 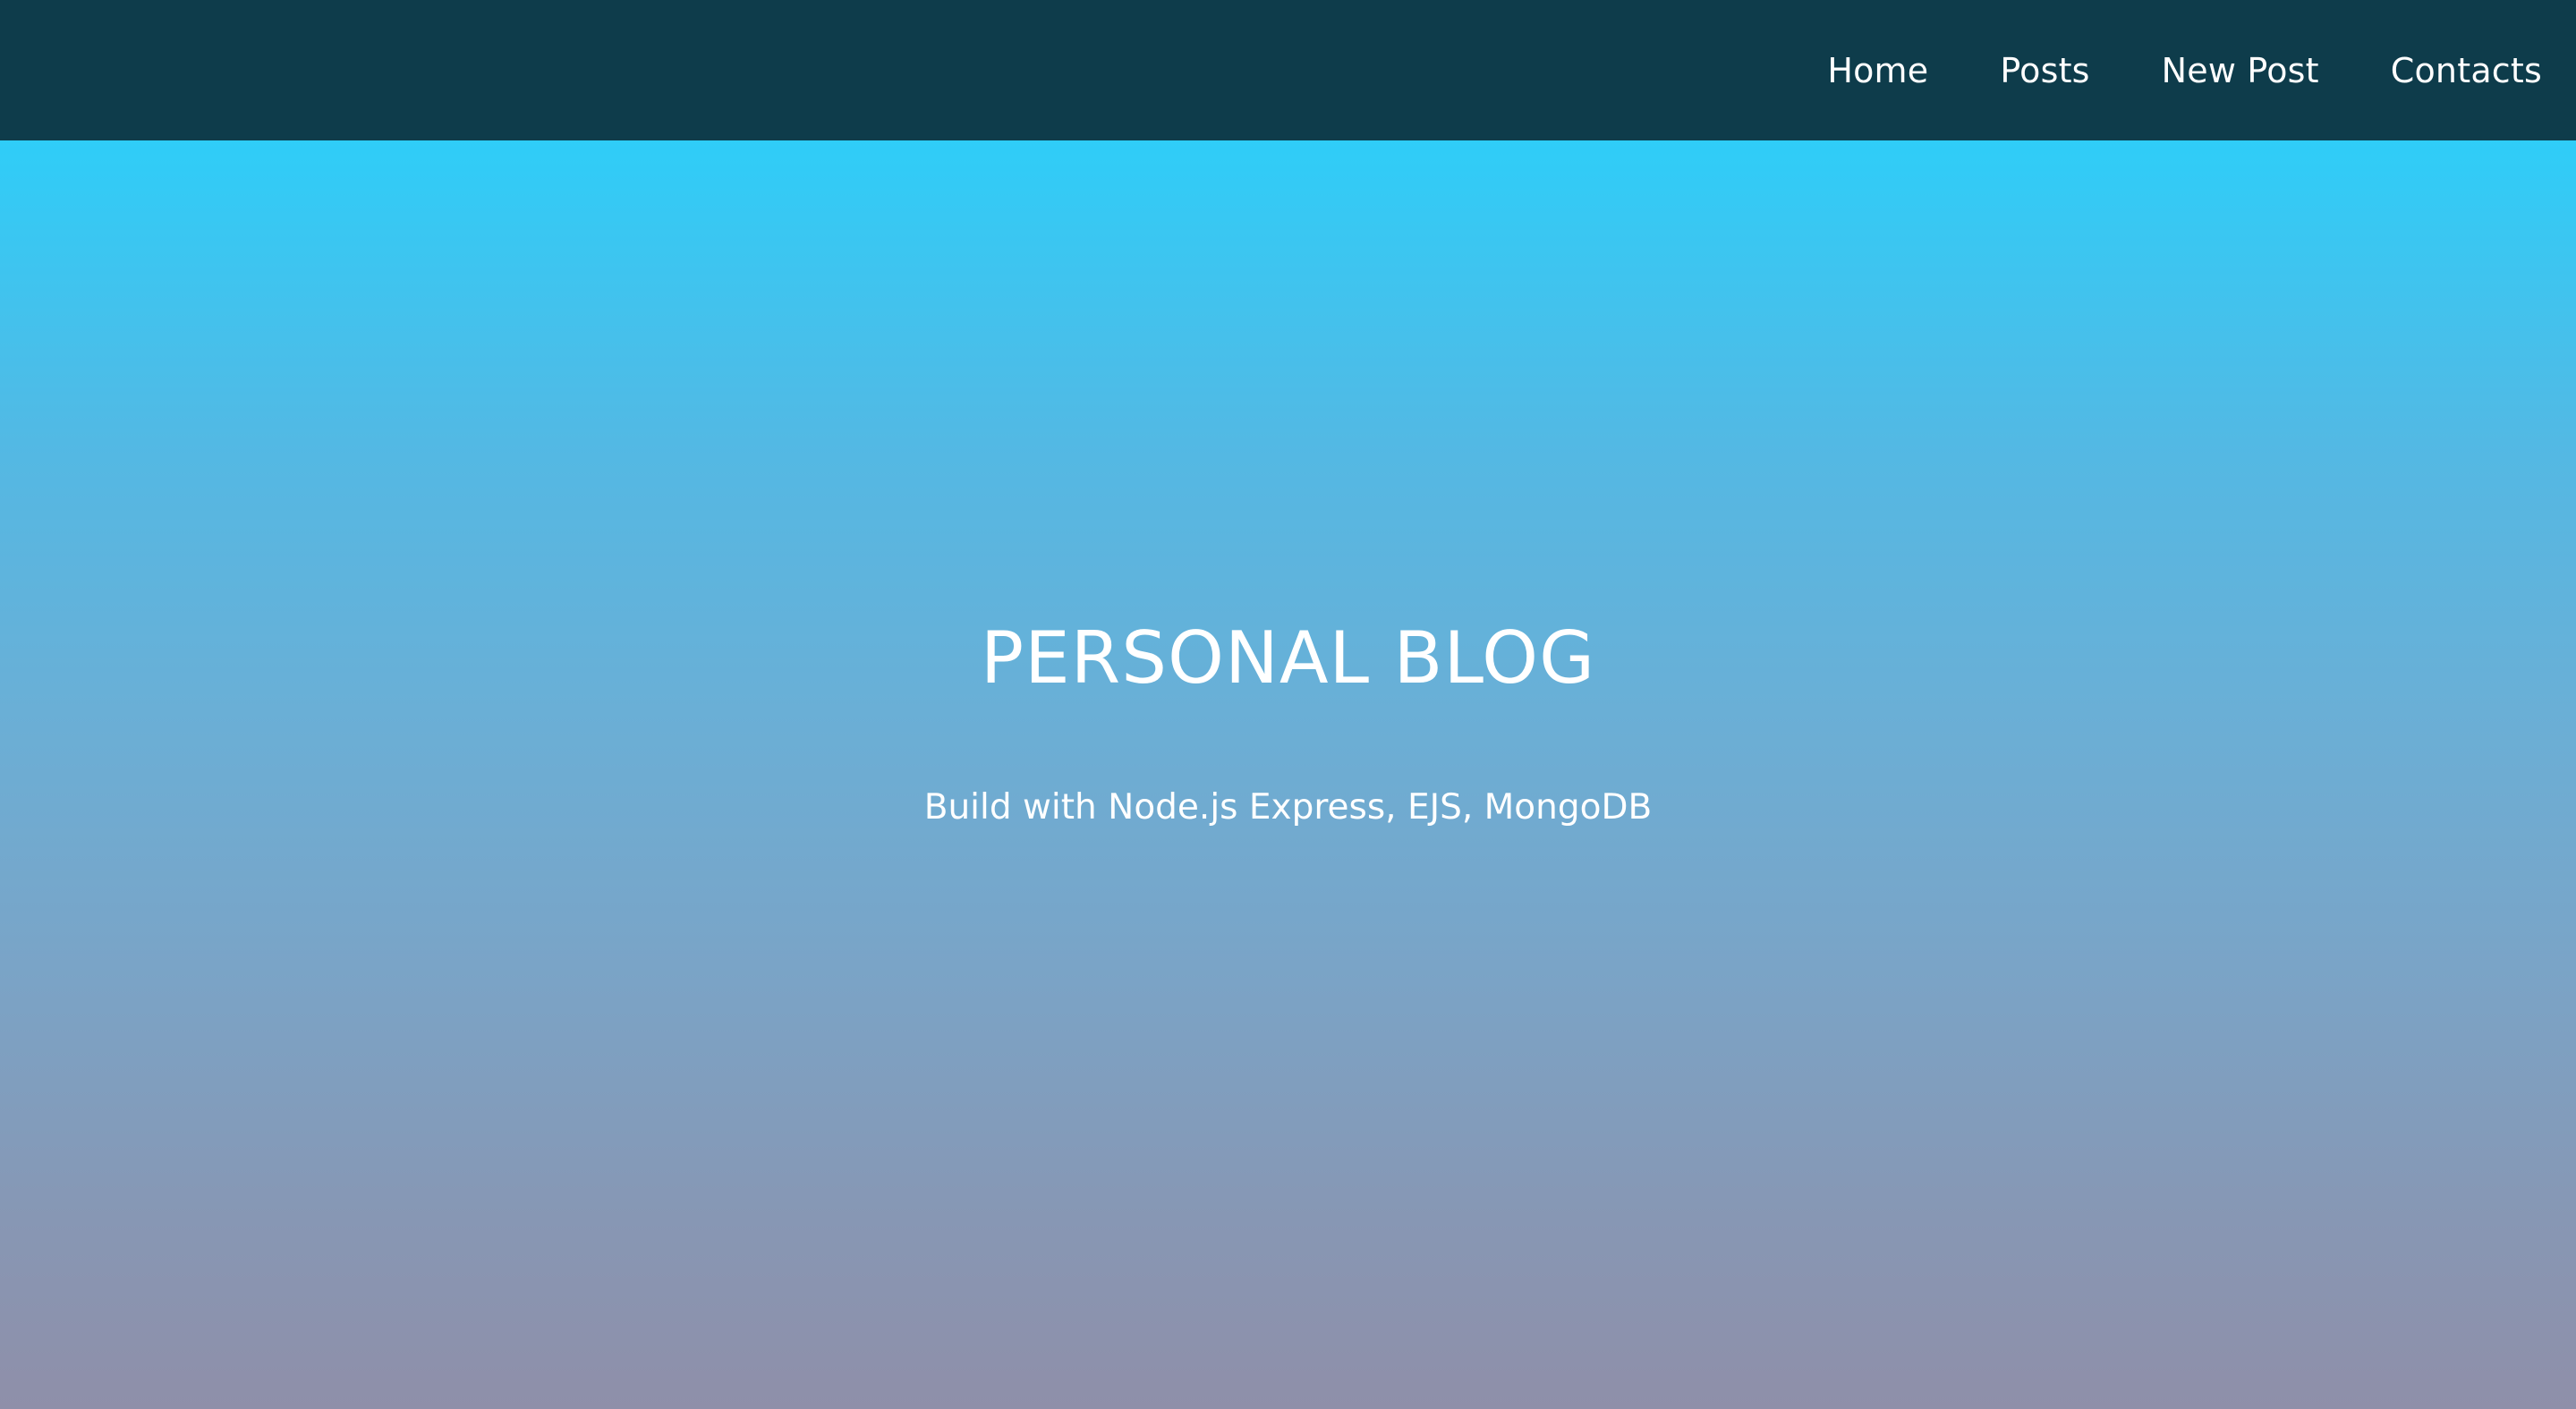 I want to click on nav-link-new-post: New Post, so click(x=2240, y=71).